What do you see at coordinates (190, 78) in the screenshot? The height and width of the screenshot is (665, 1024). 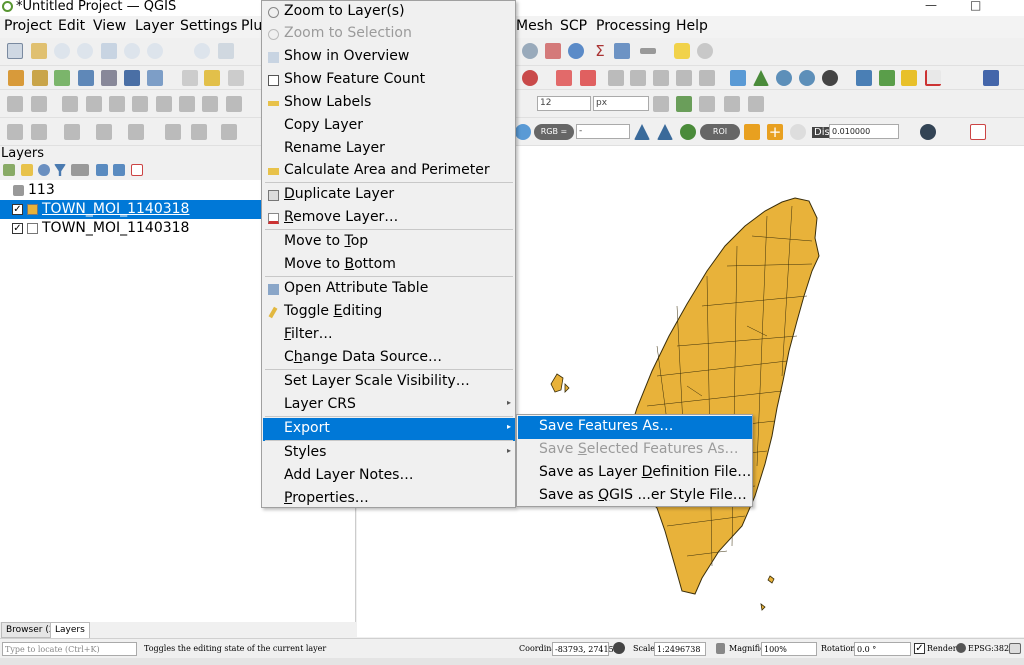 I see `digitize-pencil-icon` at bounding box center [190, 78].